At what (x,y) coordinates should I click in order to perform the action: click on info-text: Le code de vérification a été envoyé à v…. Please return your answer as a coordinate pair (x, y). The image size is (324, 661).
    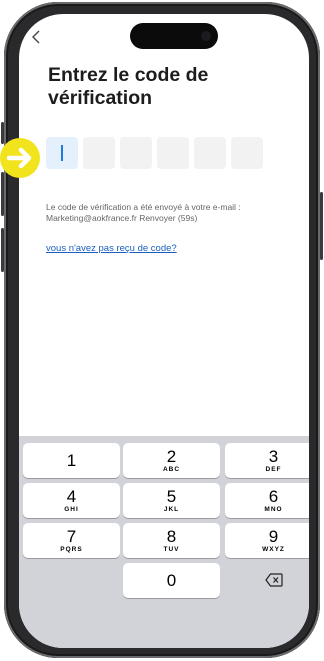
    Looking at the image, I should click on (143, 212).